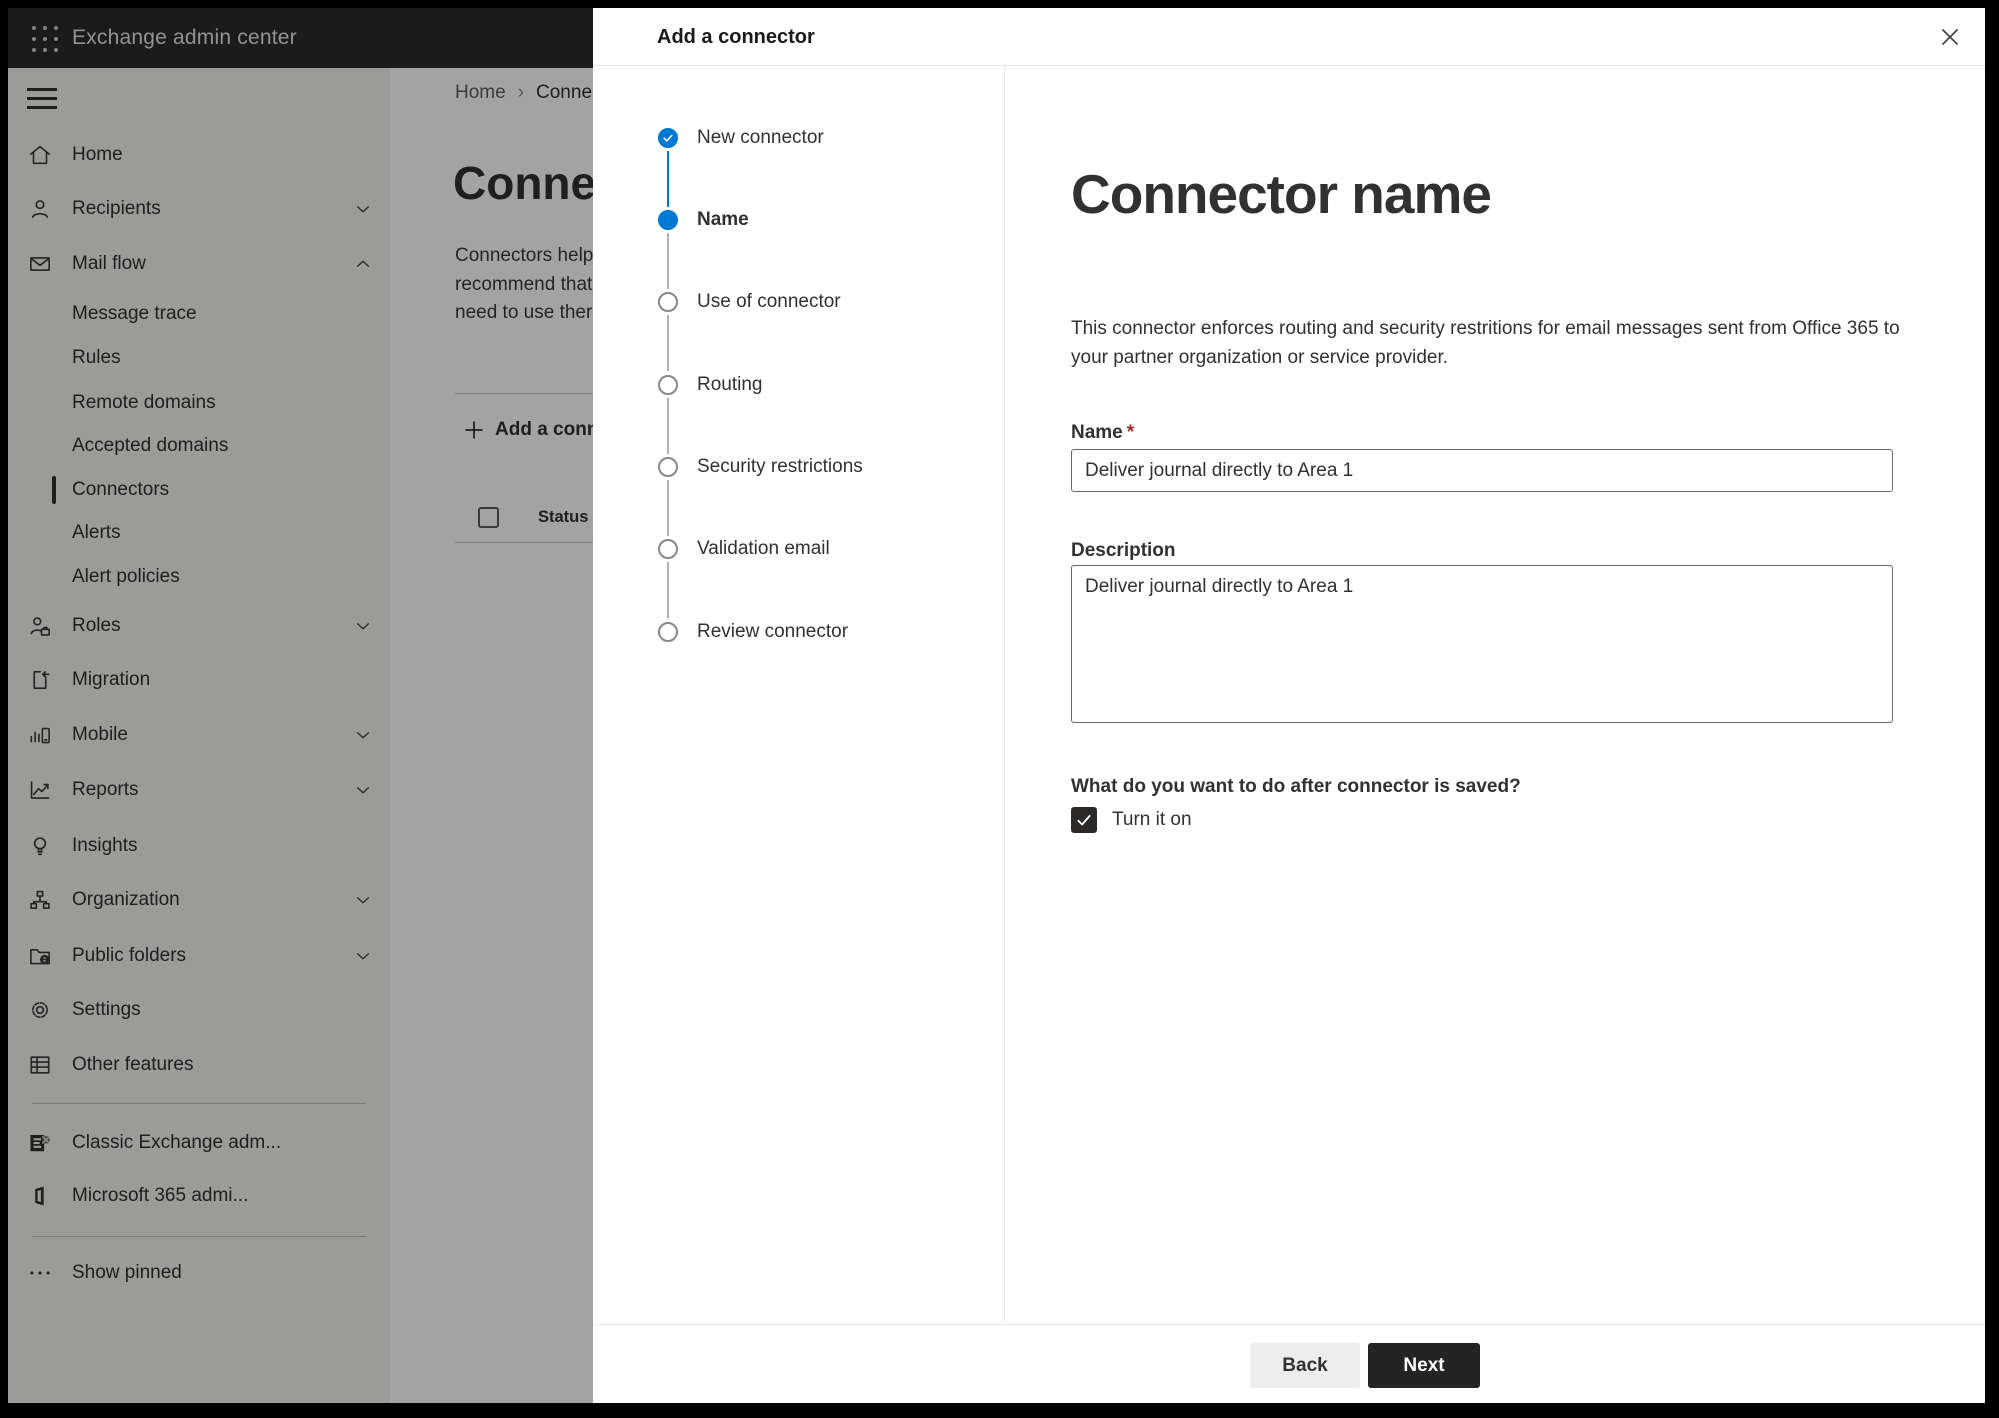 The height and width of the screenshot is (1418, 1999). I want to click on description-textarea: Deliver journal directly to Area 1, so click(1482, 644).